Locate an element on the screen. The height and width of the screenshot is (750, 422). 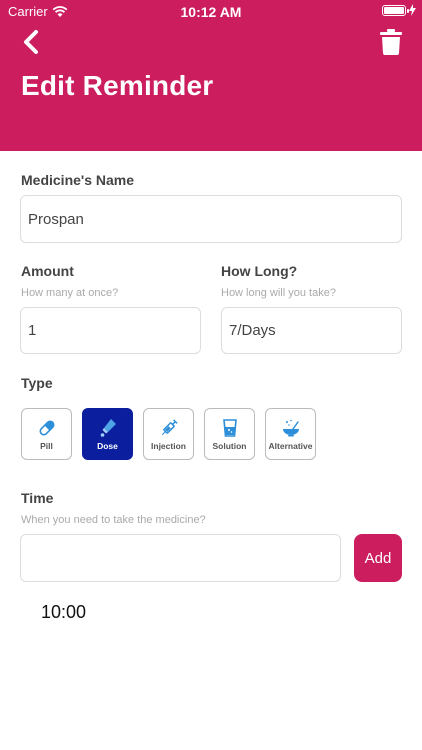
status-bar: Carrier 10:12 AM is located at coordinates (211, 11).